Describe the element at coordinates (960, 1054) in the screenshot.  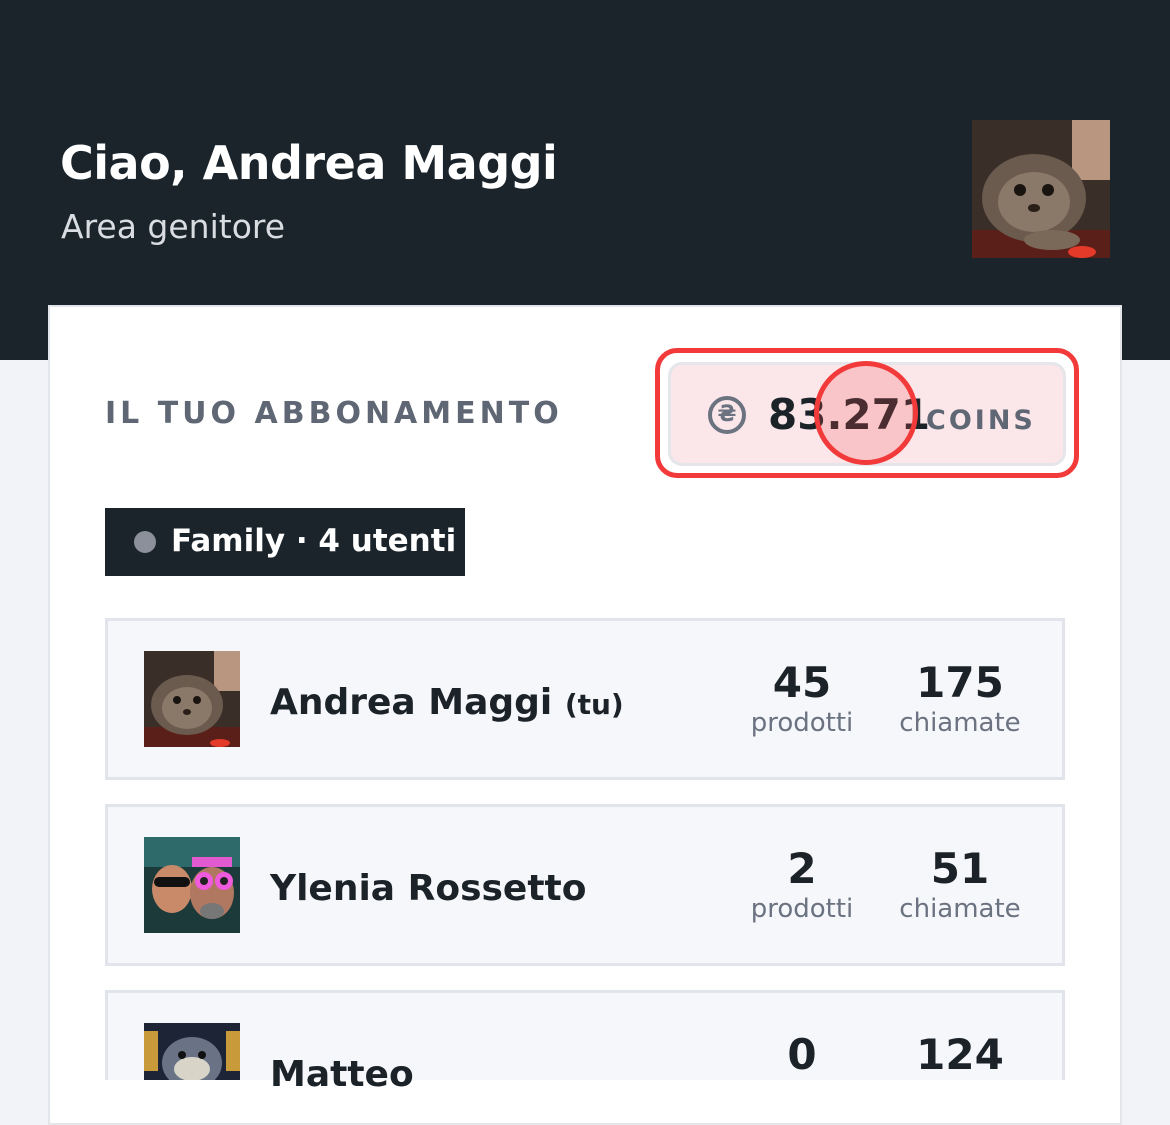
I see `calls-count: 124` at that location.